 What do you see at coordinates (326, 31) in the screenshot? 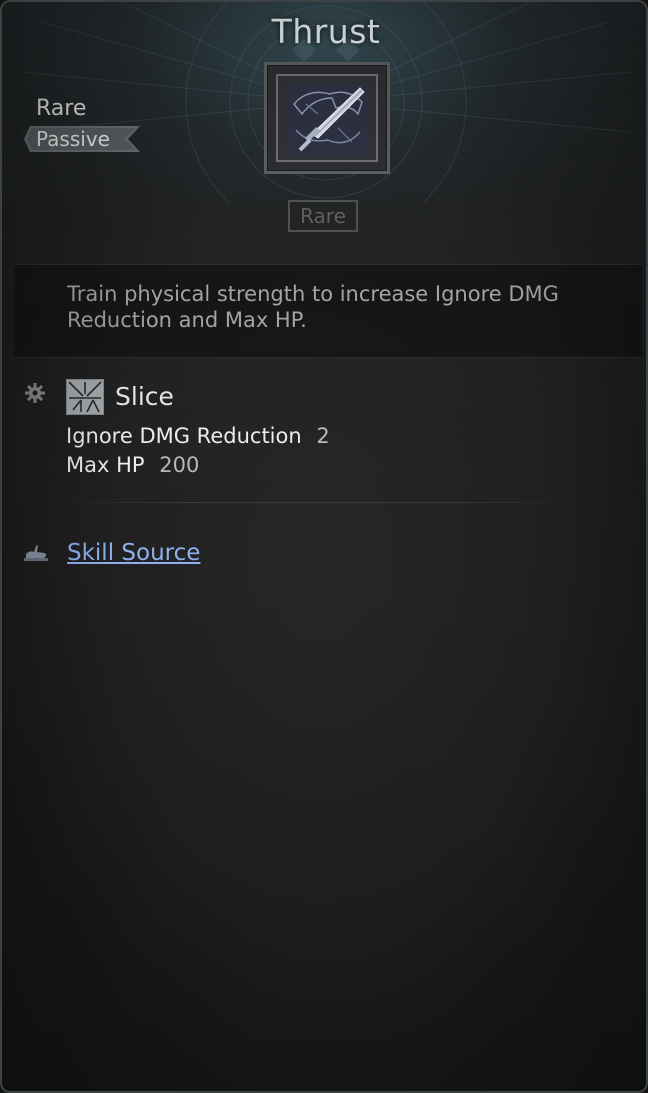
I see `skill-title: Thrust` at bounding box center [326, 31].